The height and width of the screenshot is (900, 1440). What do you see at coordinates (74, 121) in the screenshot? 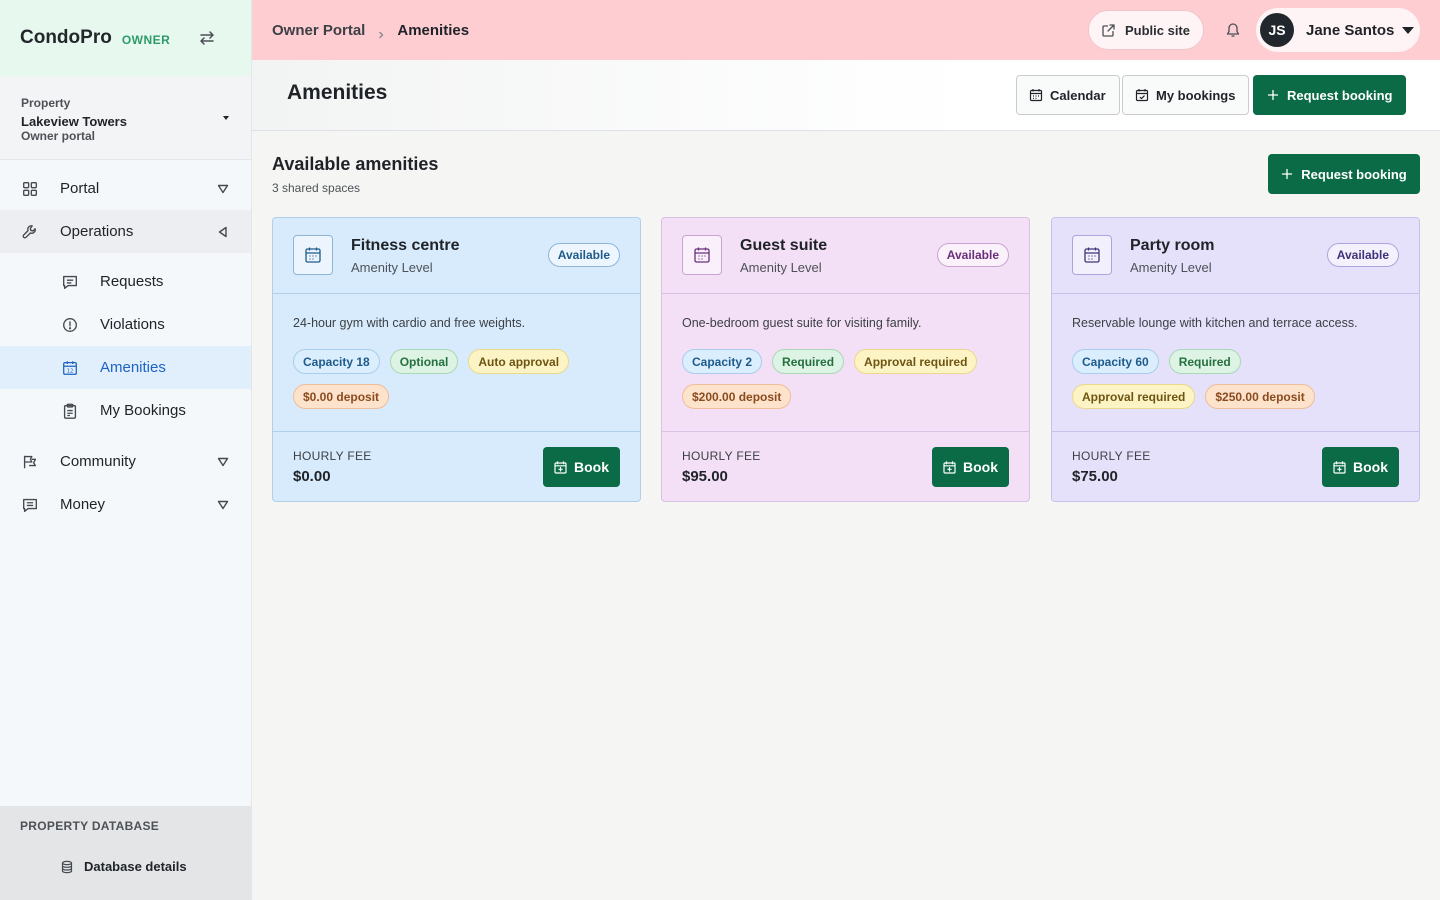
I see `property-name: Lakeview Towers` at bounding box center [74, 121].